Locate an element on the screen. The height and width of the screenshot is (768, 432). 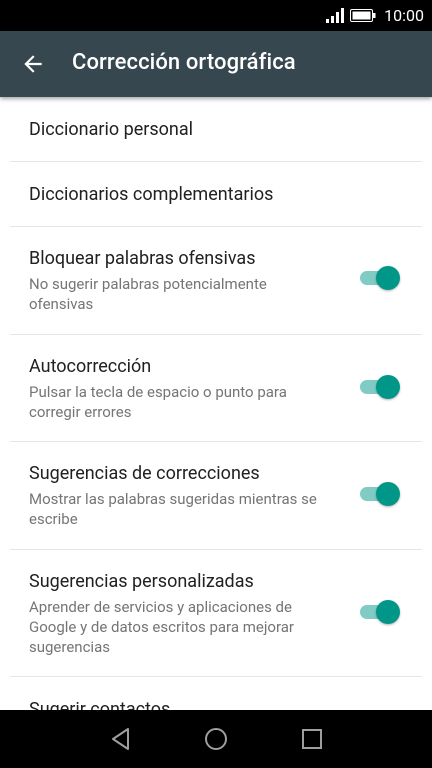
block-offensive-toggle is located at coordinates (380, 278).